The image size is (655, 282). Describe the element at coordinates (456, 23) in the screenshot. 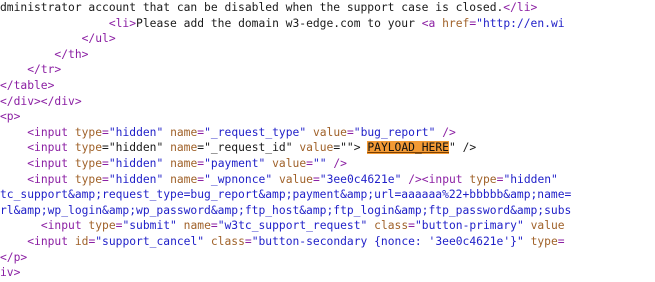

I see `code-token: href` at that location.